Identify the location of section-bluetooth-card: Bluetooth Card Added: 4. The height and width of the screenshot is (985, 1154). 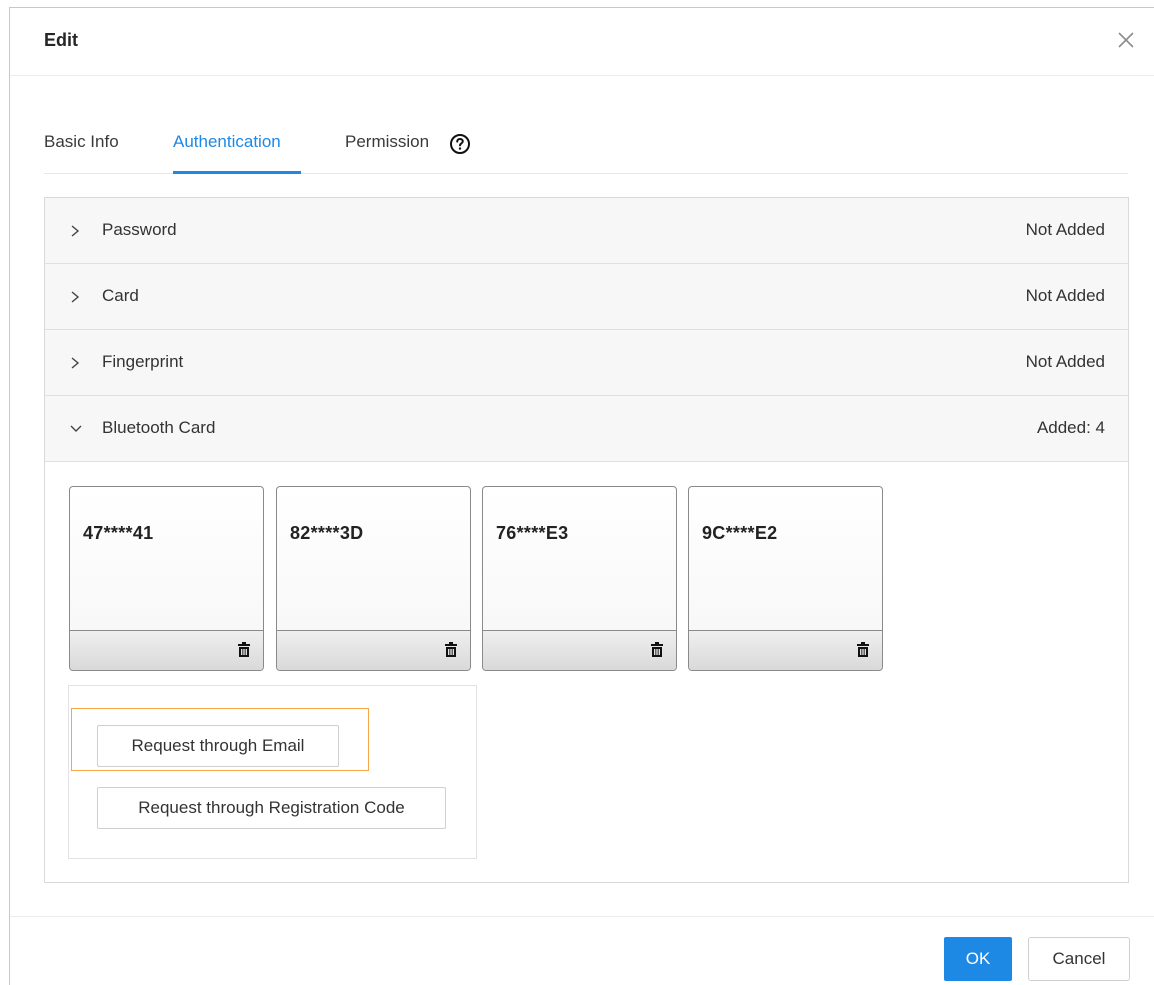
(586, 429).